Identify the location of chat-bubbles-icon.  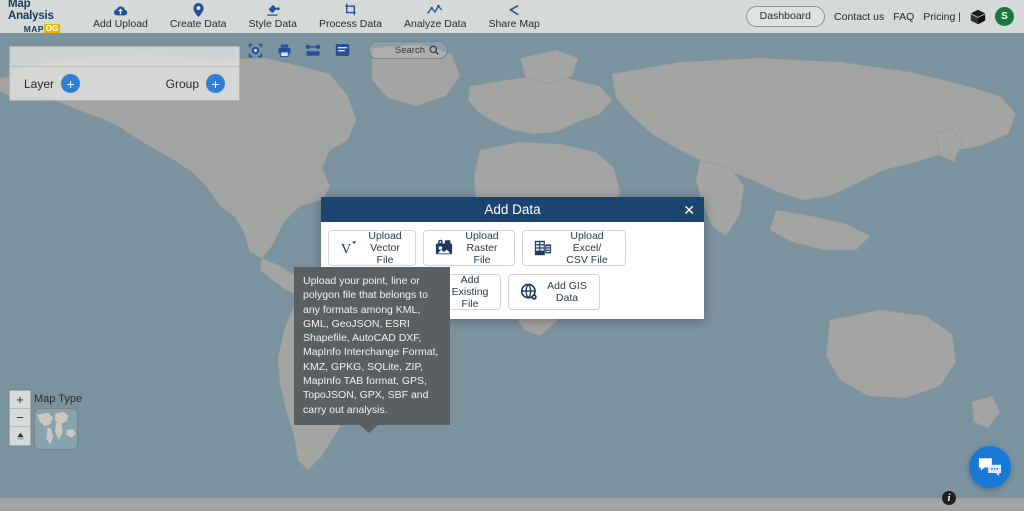
(990, 467).